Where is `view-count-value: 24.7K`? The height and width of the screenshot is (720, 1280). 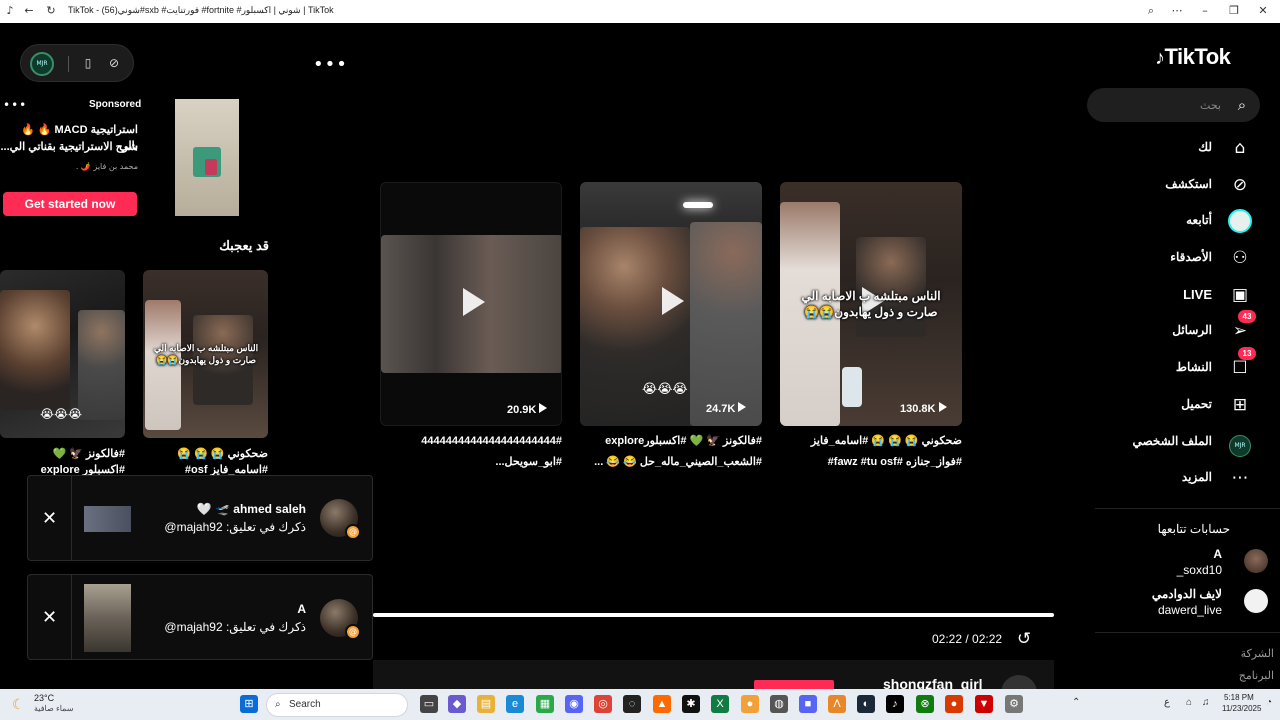
view-count-value: 24.7K is located at coordinates (721, 409).